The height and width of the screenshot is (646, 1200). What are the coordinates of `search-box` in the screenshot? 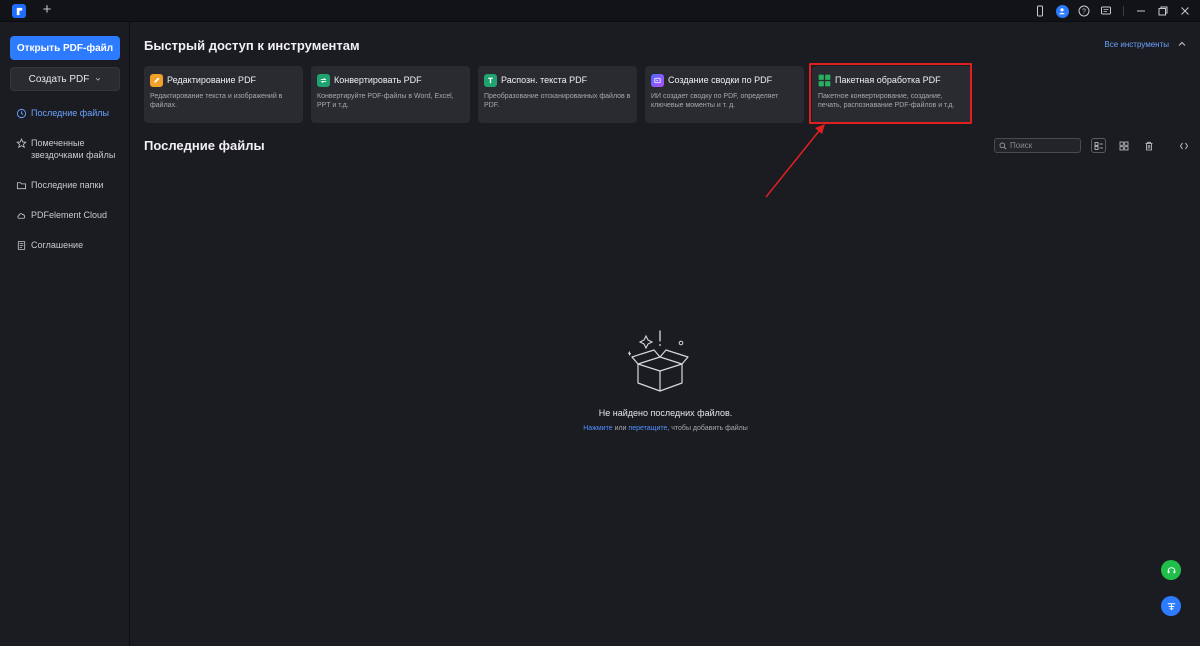 It's located at (1037, 145).